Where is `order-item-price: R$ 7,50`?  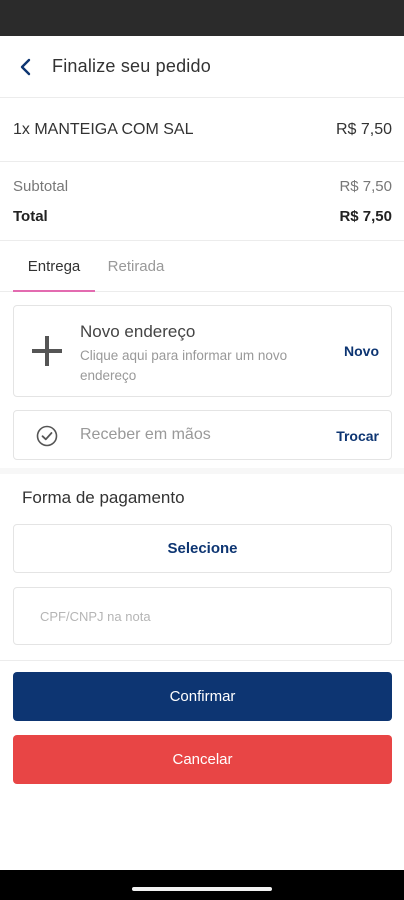
order-item-price: R$ 7,50 is located at coordinates (363, 129).